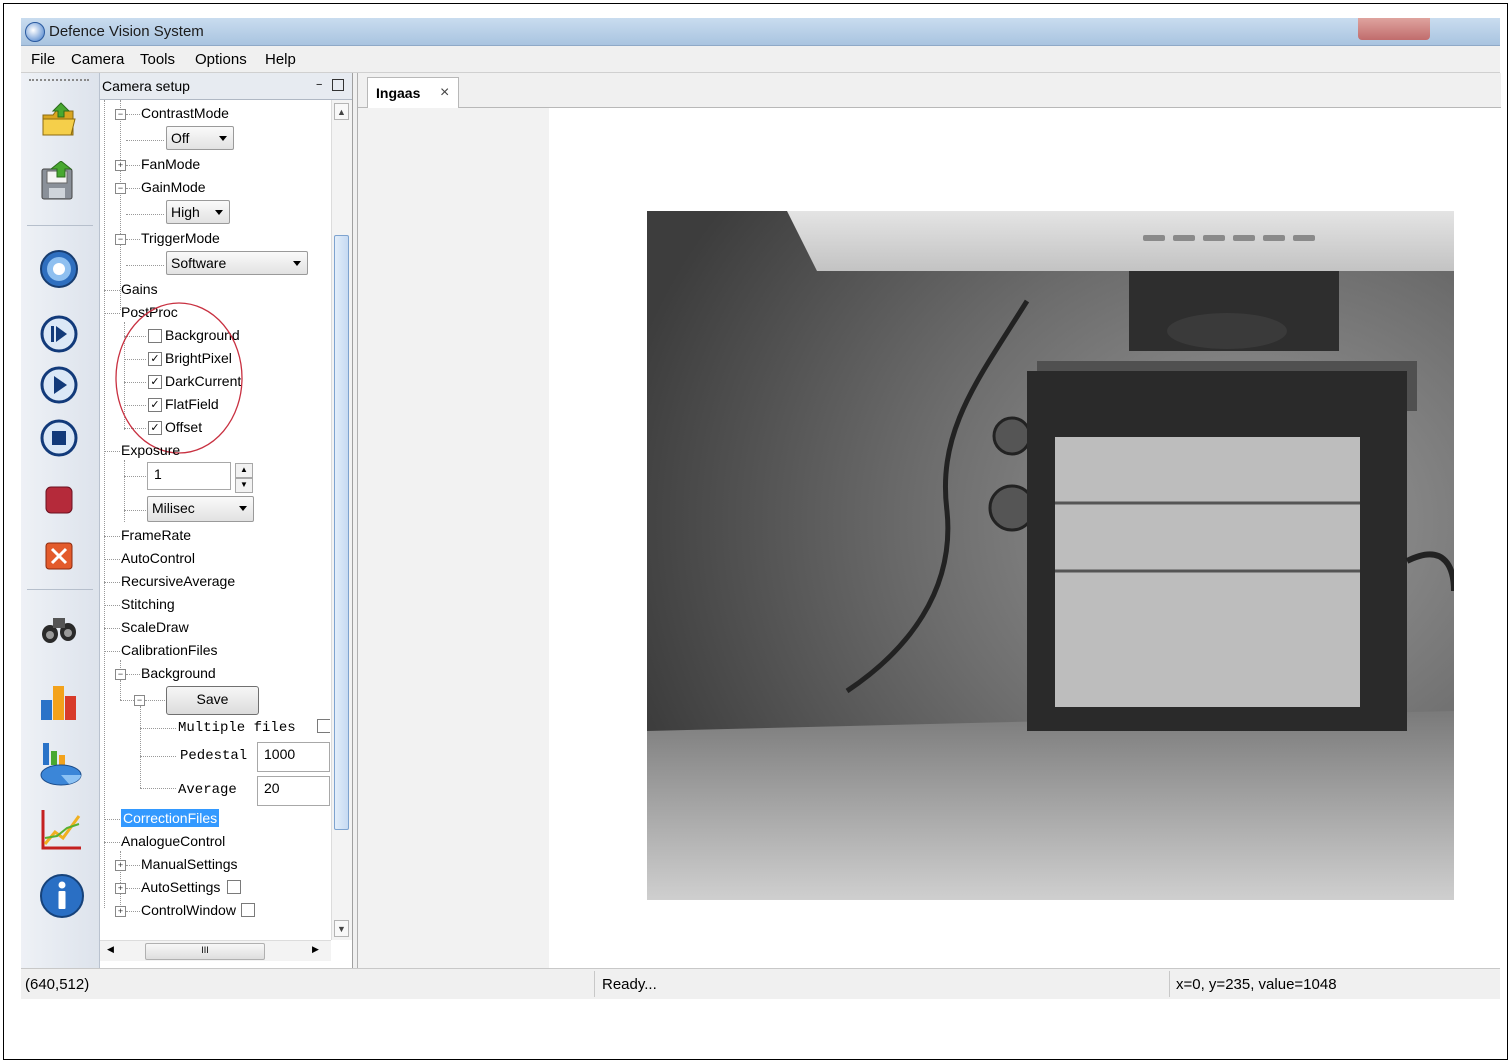 This screenshot has height=1063, width=1511. Describe the element at coordinates (929, 90) in the screenshot. I see `document-tab-strip: Ingaas ×` at that location.